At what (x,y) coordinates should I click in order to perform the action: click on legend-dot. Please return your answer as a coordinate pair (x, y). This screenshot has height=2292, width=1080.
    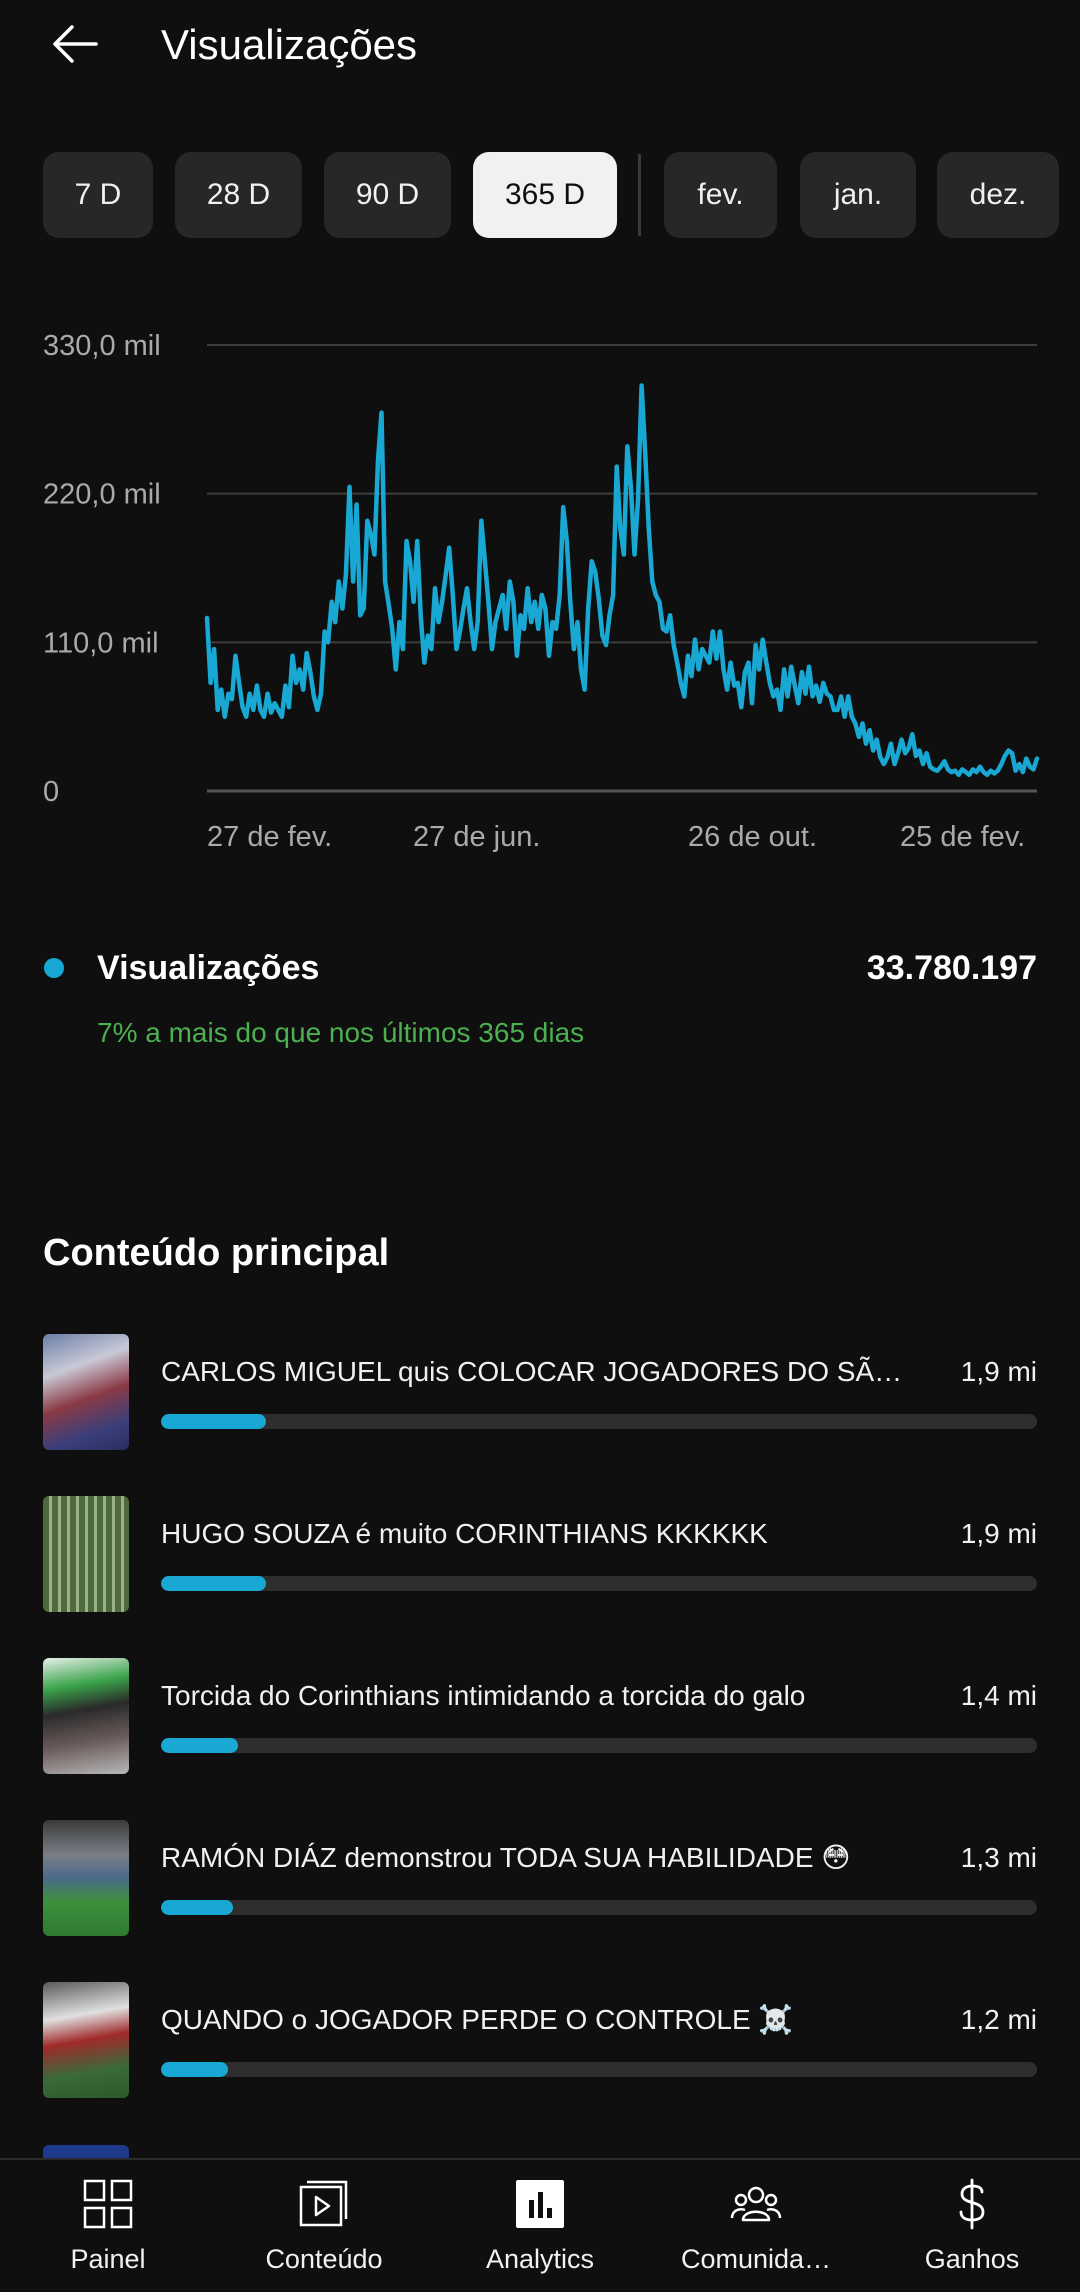
    Looking at the image, I should click on (54, 968).